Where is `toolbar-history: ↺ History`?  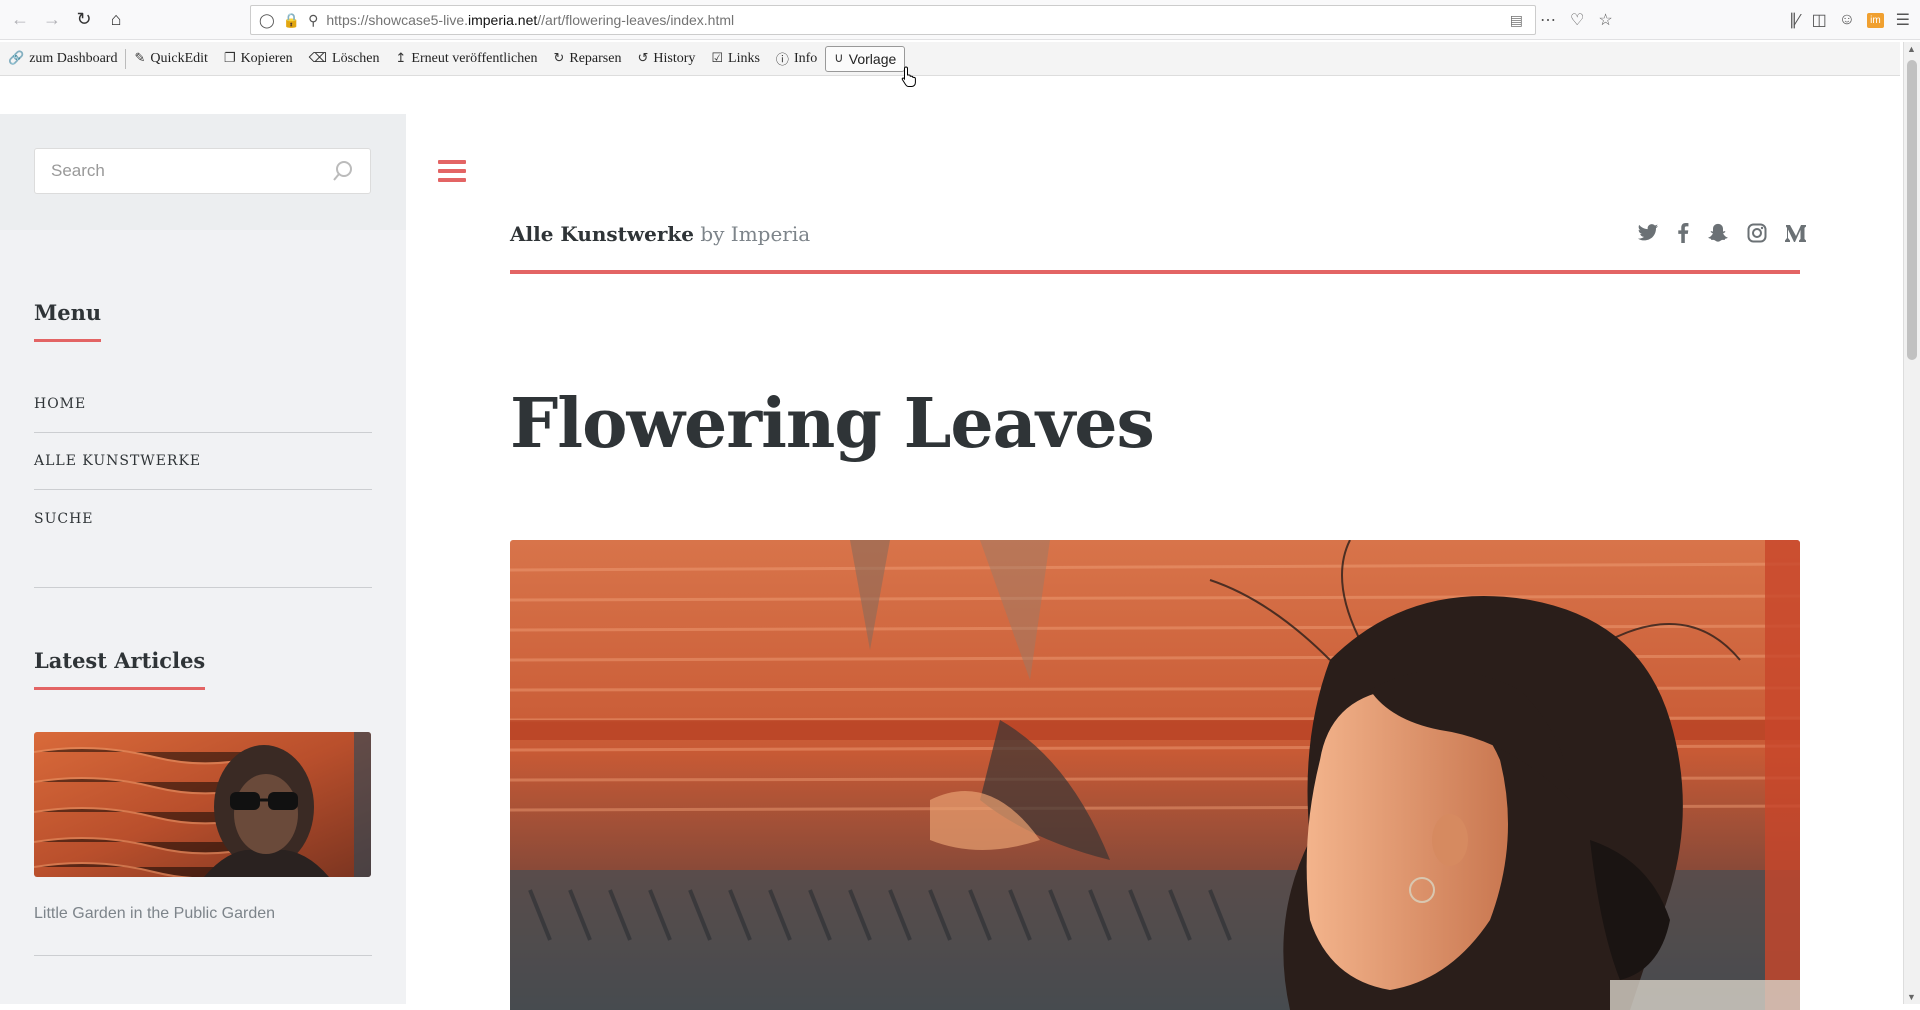
toolbar-history: ↺ History is located at coordinates (666, 59).